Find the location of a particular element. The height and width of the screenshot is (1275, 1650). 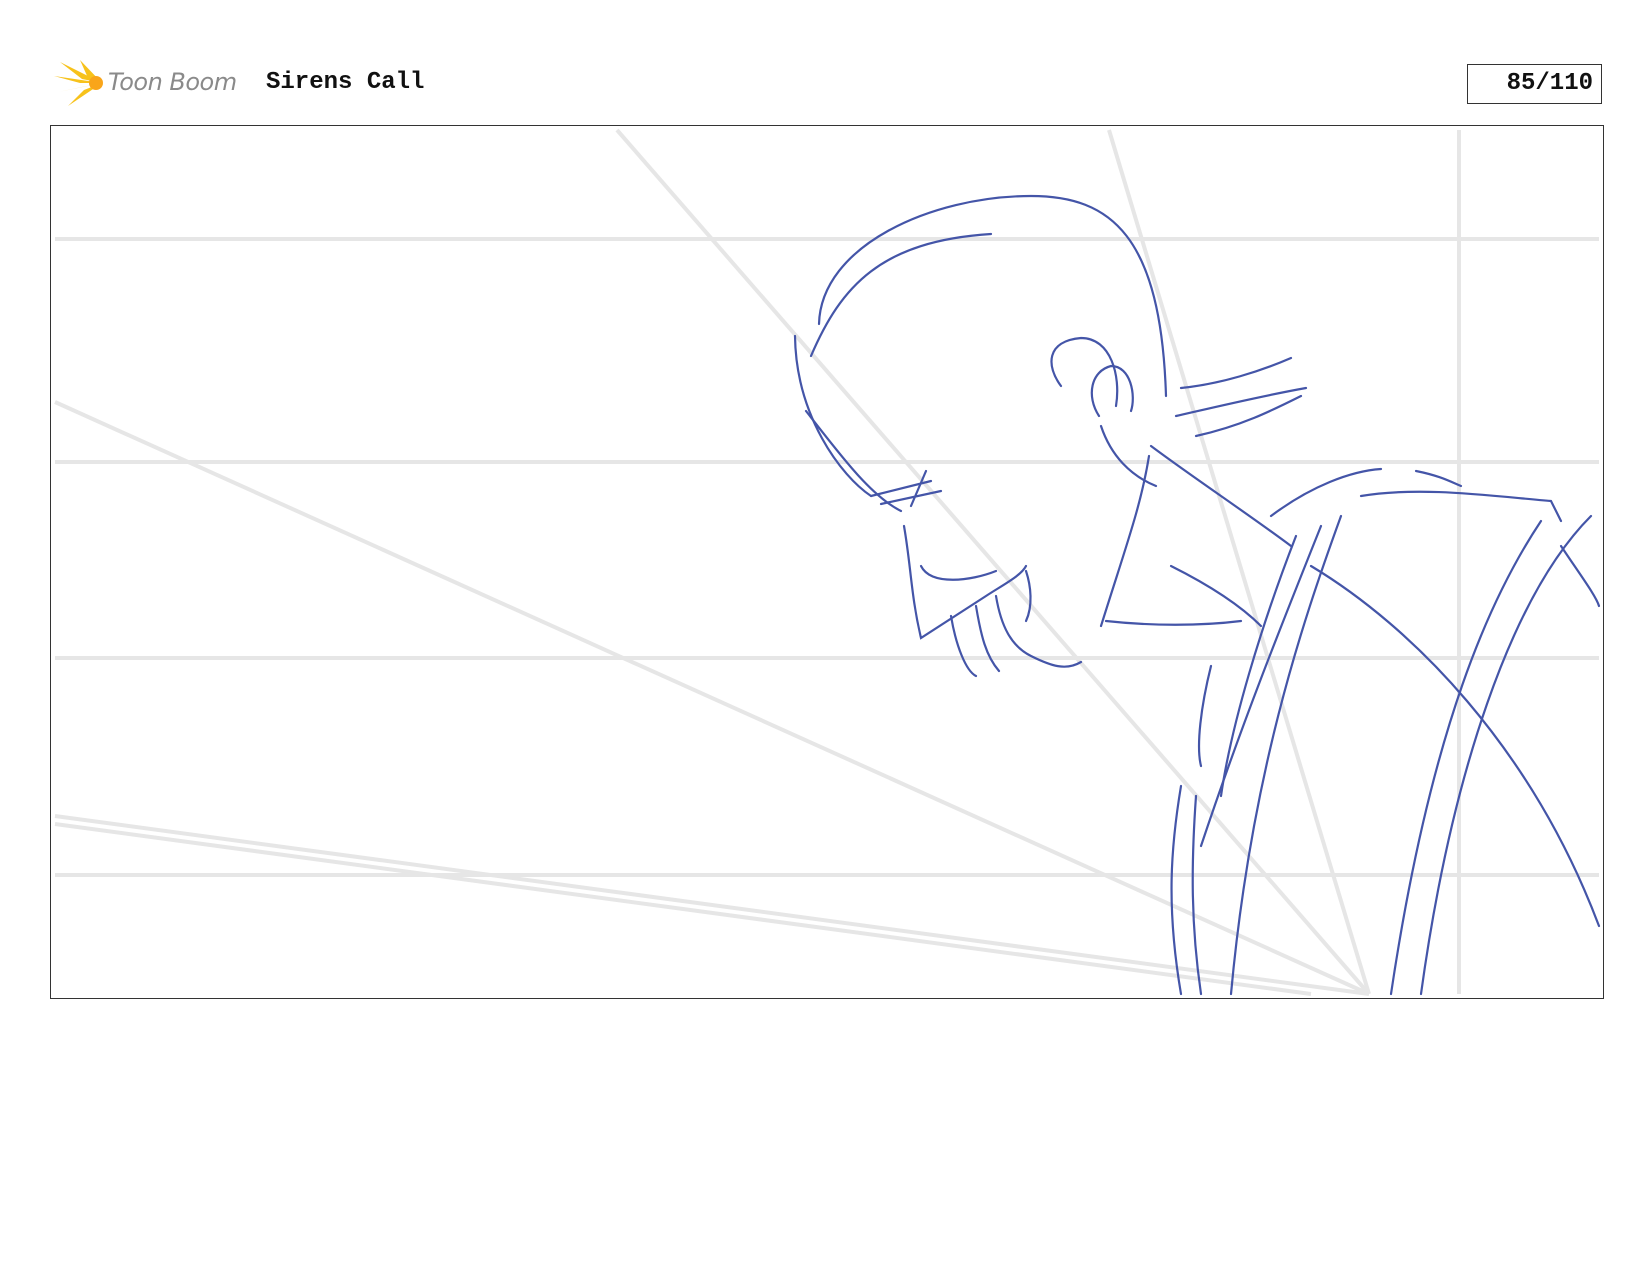

toon-boom-burst-icon is located at coordinates (78, 83).